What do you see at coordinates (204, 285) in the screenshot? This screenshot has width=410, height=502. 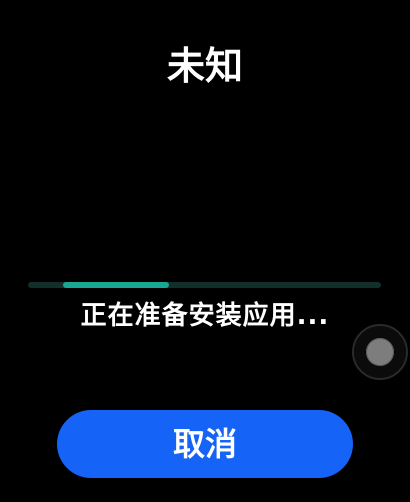 I see `install-progress-bar` at bounding box center [204, 285].